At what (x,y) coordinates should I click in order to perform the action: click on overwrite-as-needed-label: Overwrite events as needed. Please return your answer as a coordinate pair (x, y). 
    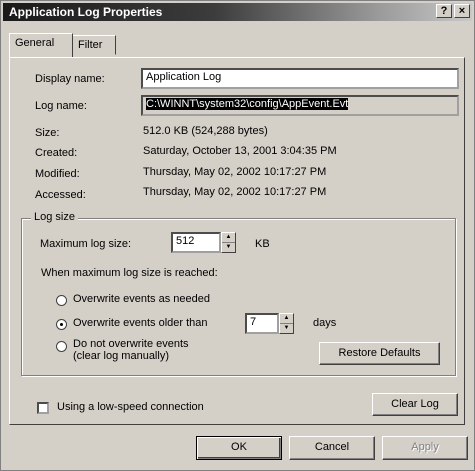
    Looking at the image, I should click on (141, 299).